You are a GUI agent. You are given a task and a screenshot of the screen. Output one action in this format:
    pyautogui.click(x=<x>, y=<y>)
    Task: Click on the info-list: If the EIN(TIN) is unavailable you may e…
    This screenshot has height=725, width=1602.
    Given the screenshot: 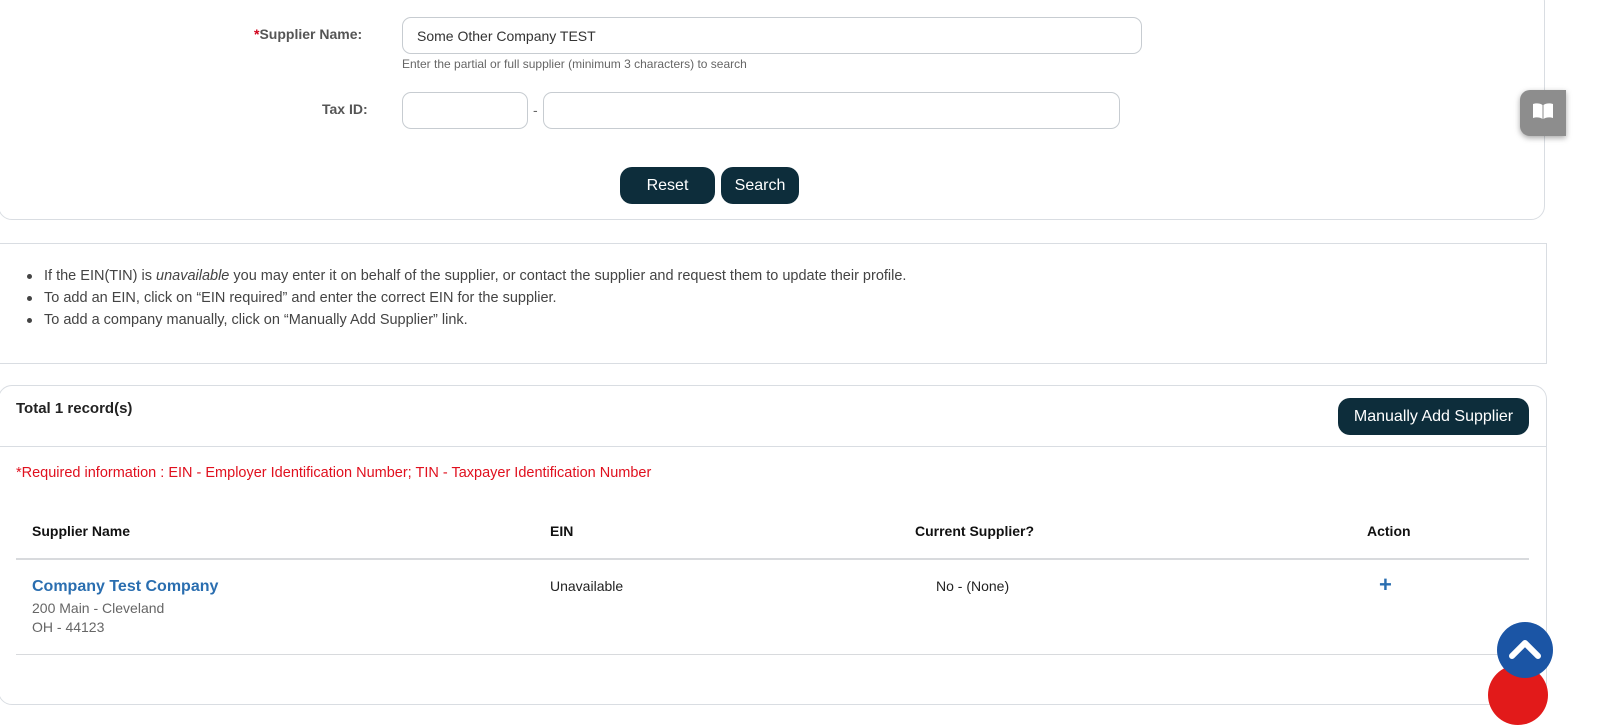 What is the action you would take?
    pyautogui.click(x=466, y=298)
    